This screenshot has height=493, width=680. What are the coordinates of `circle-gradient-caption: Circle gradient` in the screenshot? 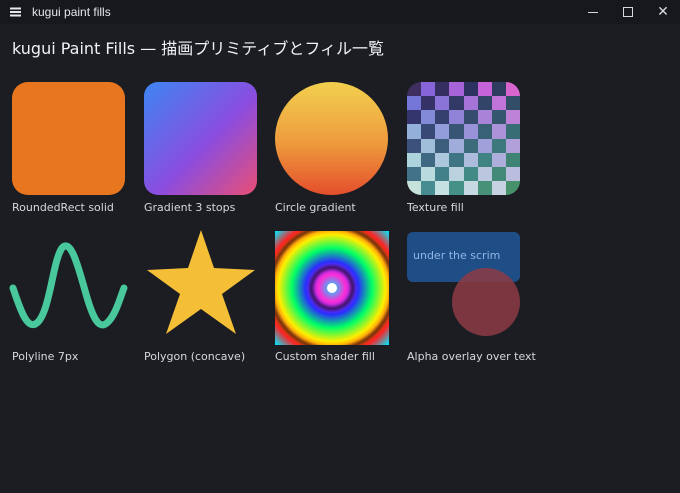 It's located at (315, 207).